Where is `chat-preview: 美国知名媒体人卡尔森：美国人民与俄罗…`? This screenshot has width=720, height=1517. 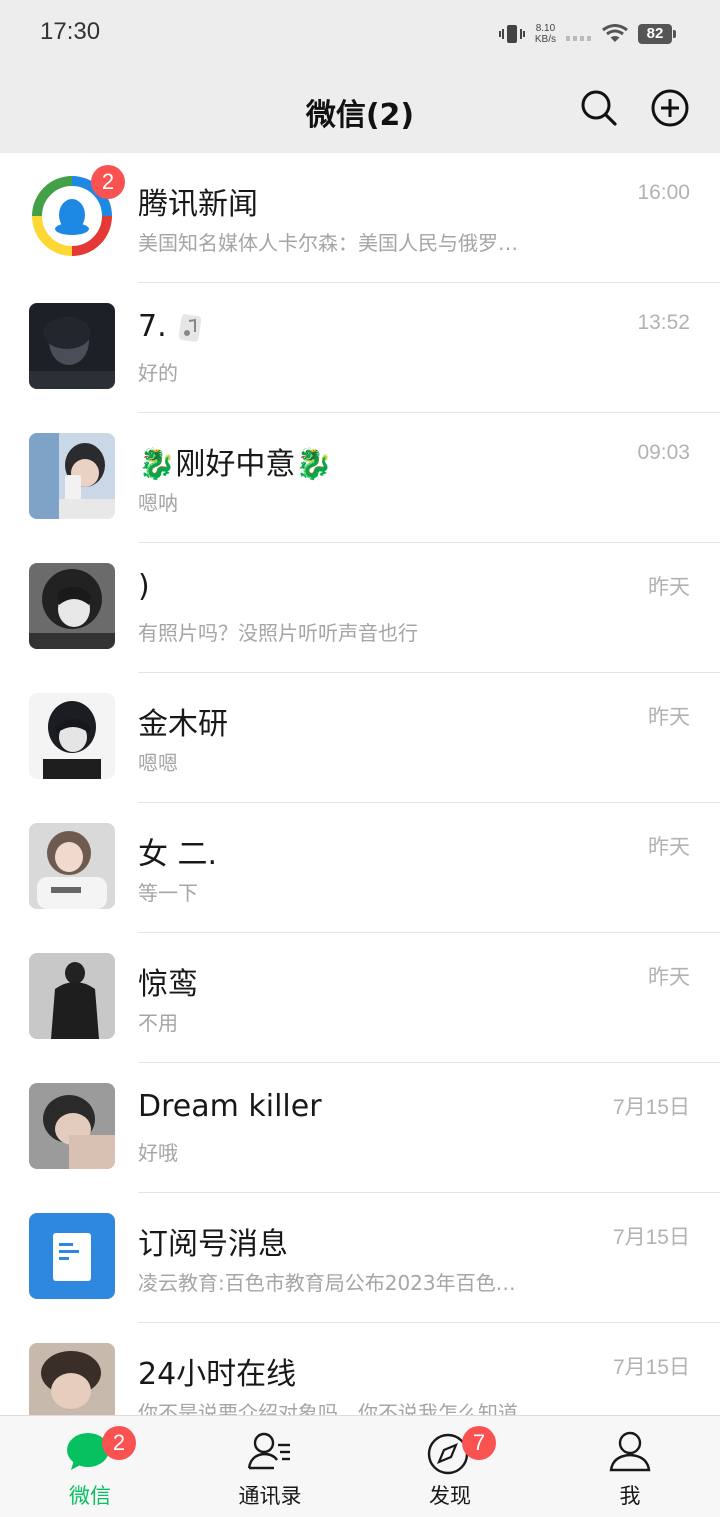
chat-preview: 美国知名媒体人卡尔森：美国人民与俄罗… is located at coordinates (328, 243).